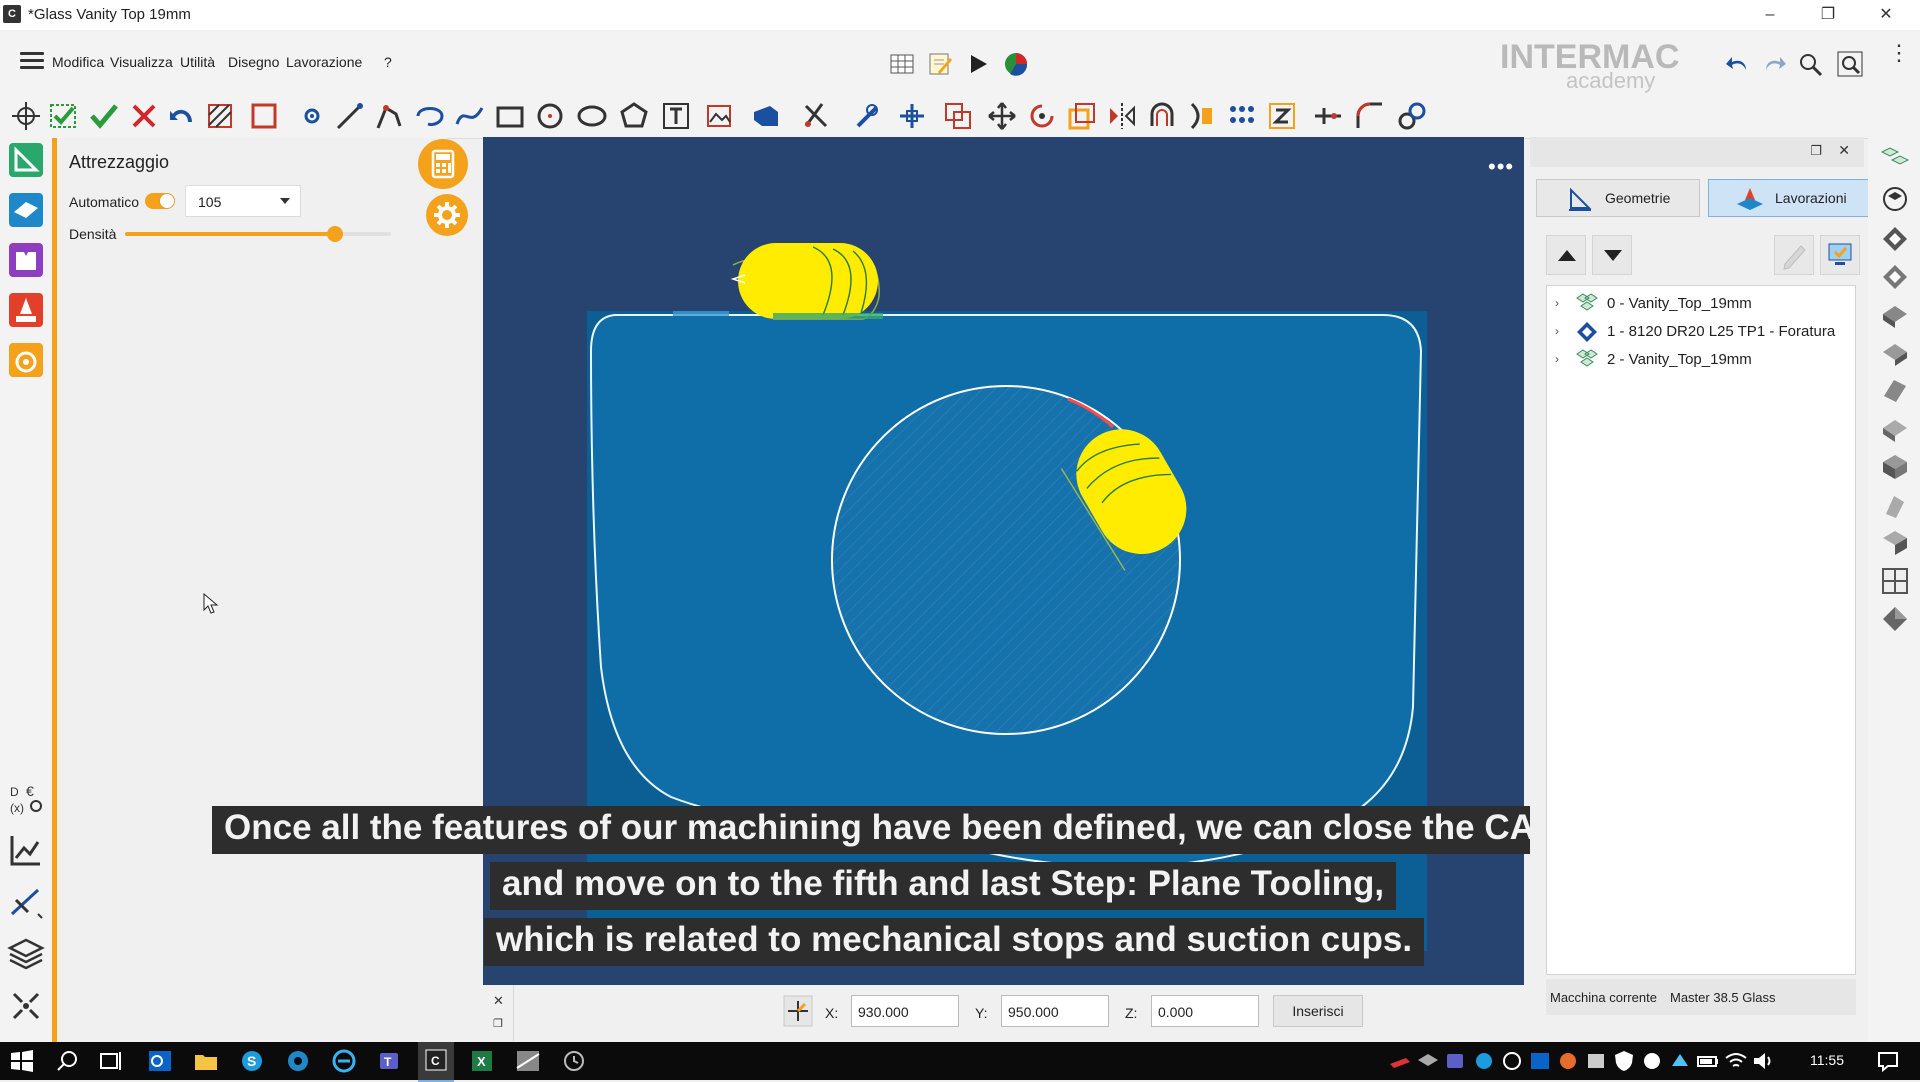  Describe the element at coordinates (1612, 255) in the screenshot. I see `move-down-button` at that location.